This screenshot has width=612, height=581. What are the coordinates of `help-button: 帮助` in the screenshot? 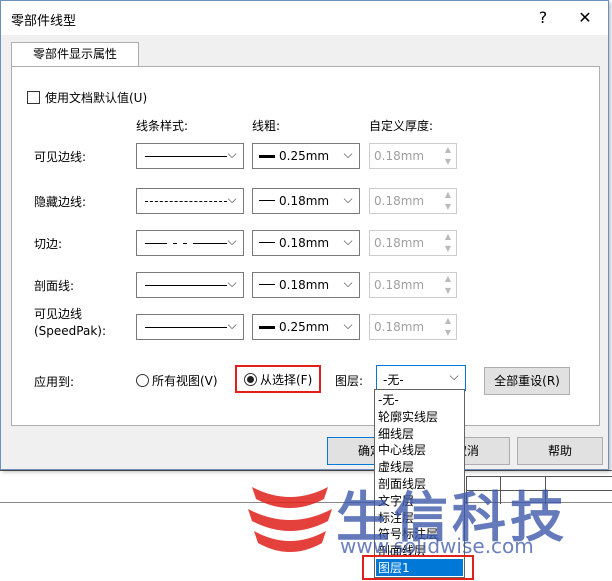 It's located at (560, 451).